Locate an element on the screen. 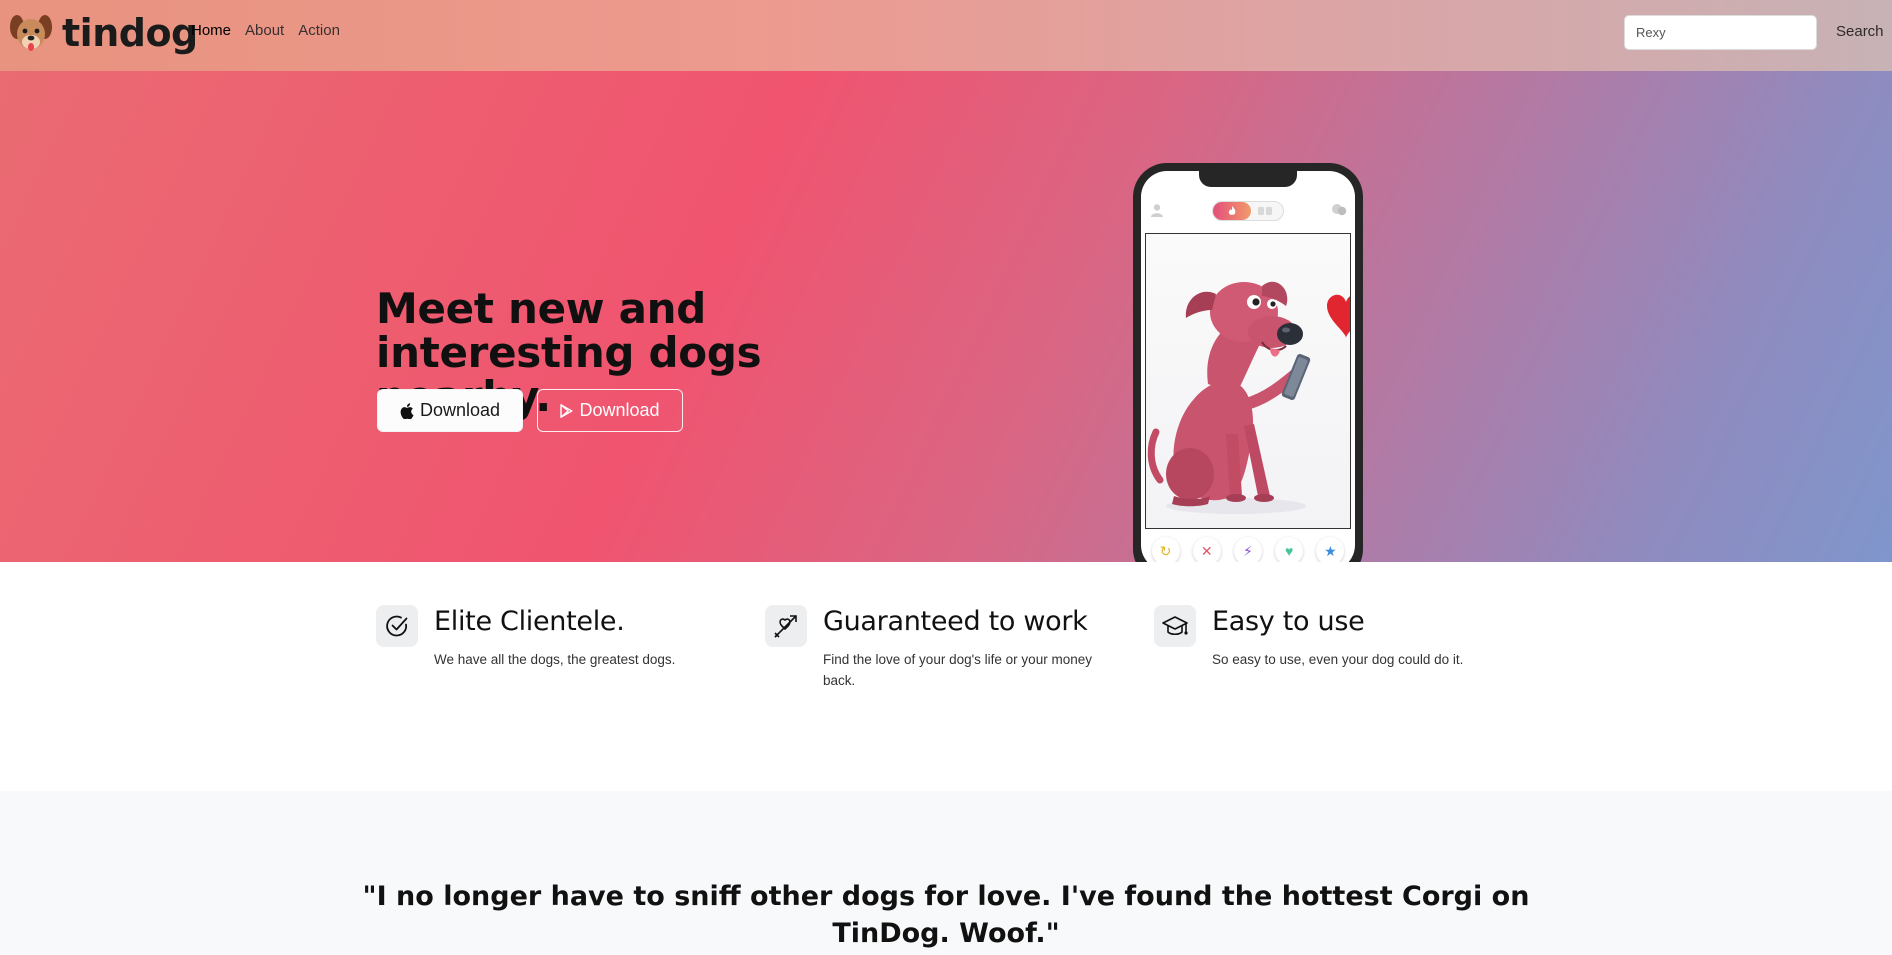  download-play-button: Download is located at coordinates (610, 410).